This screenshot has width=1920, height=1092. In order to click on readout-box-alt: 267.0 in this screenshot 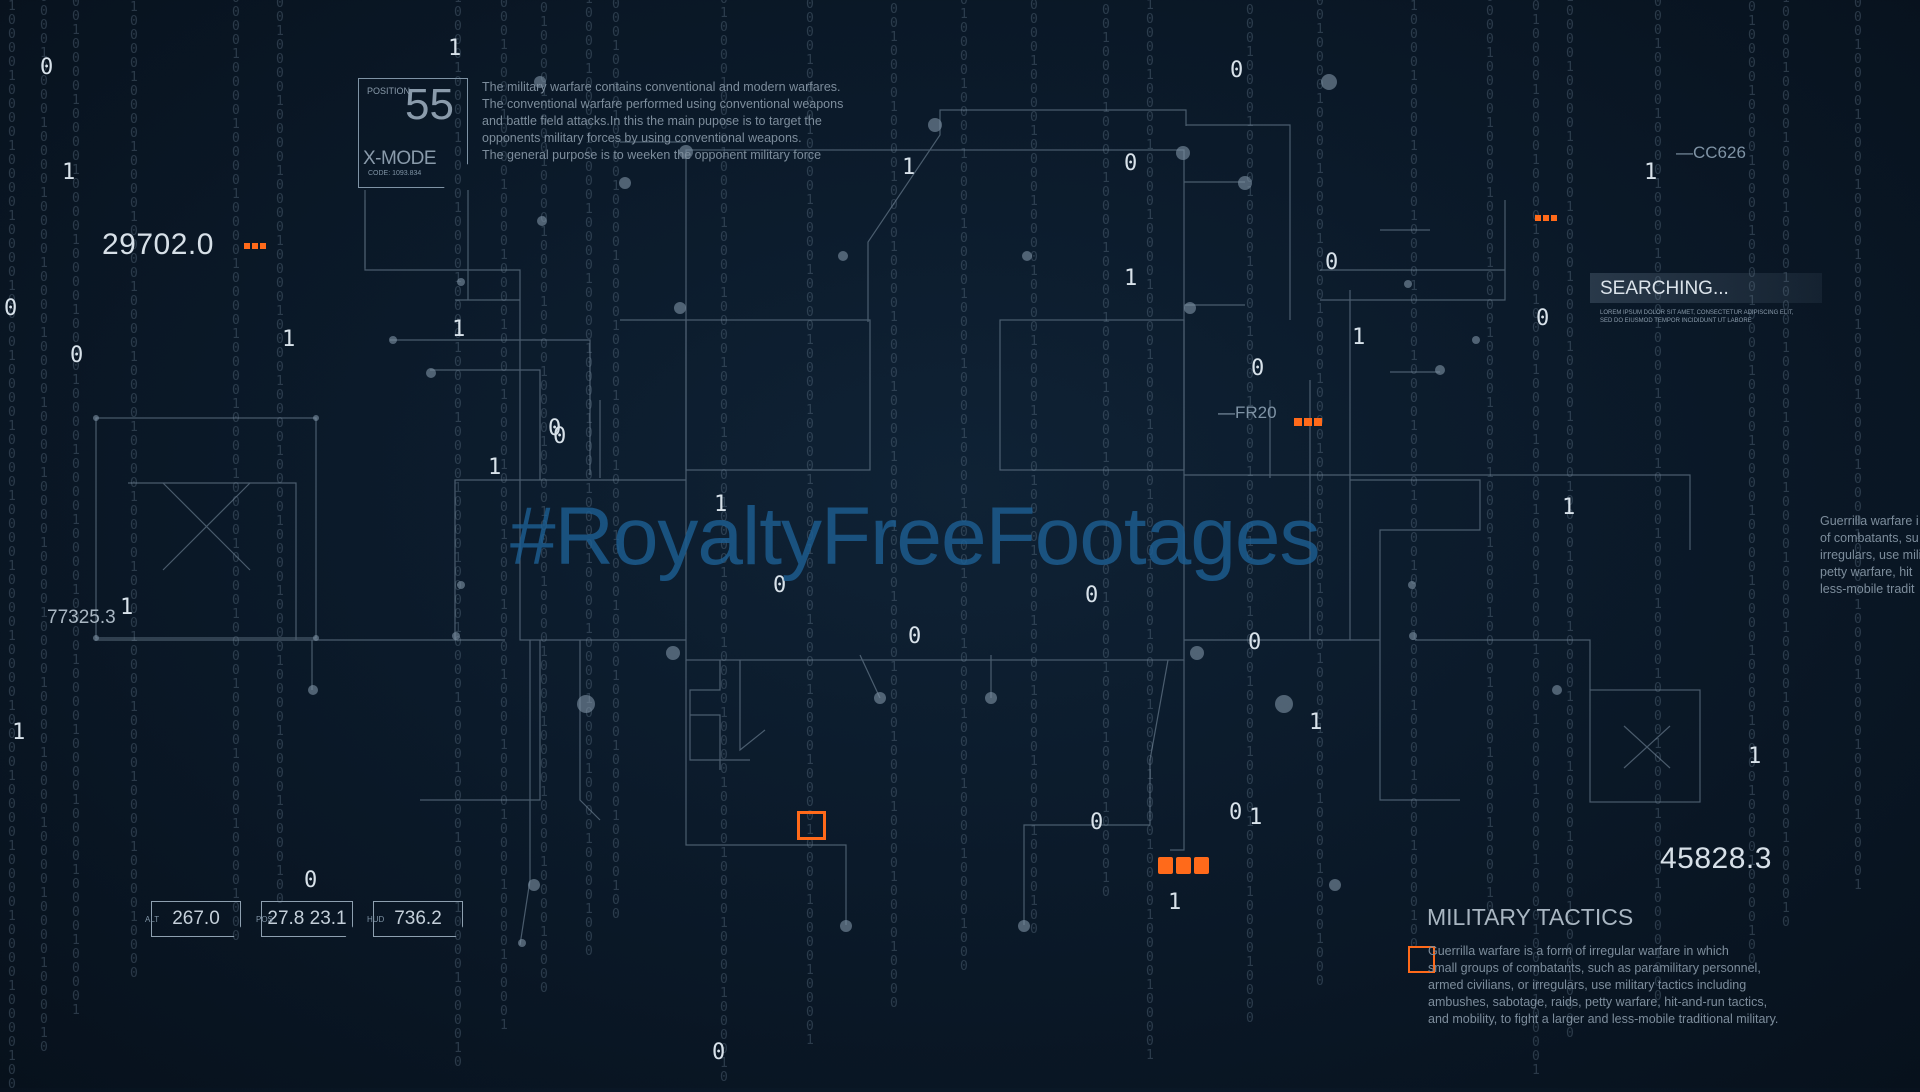, I will do `click(196, 919)`.